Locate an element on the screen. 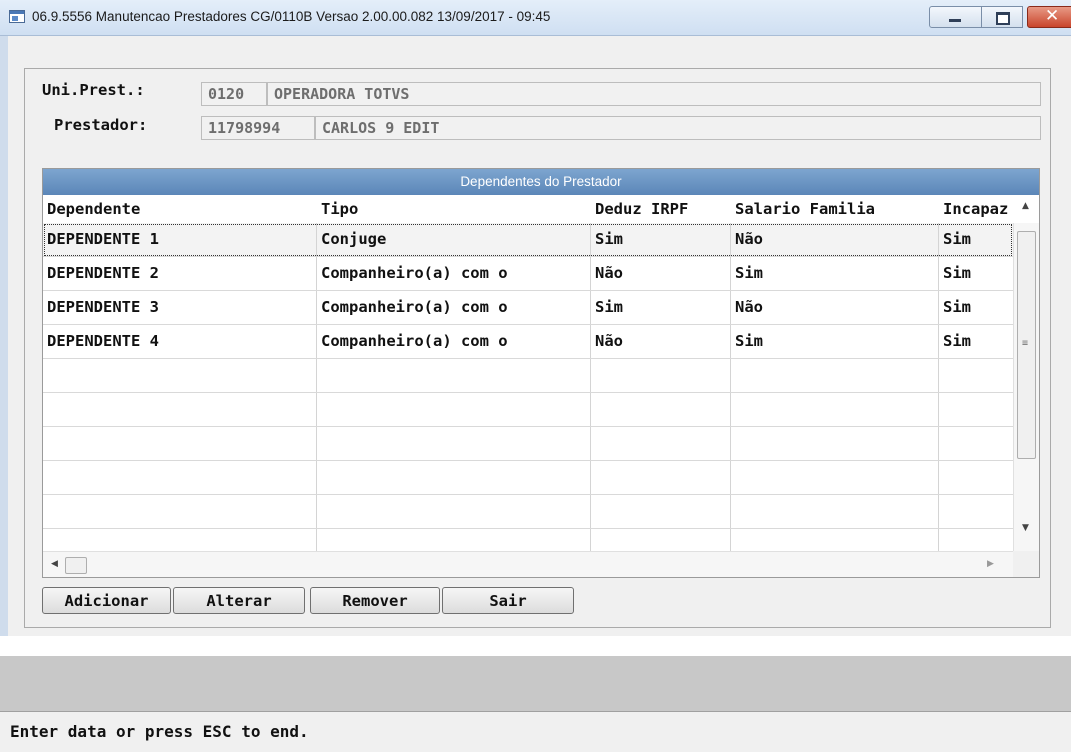 This screenshot has width=1071, height=752. horizontal-scroll-thumb is located at coordinates (76, 565).